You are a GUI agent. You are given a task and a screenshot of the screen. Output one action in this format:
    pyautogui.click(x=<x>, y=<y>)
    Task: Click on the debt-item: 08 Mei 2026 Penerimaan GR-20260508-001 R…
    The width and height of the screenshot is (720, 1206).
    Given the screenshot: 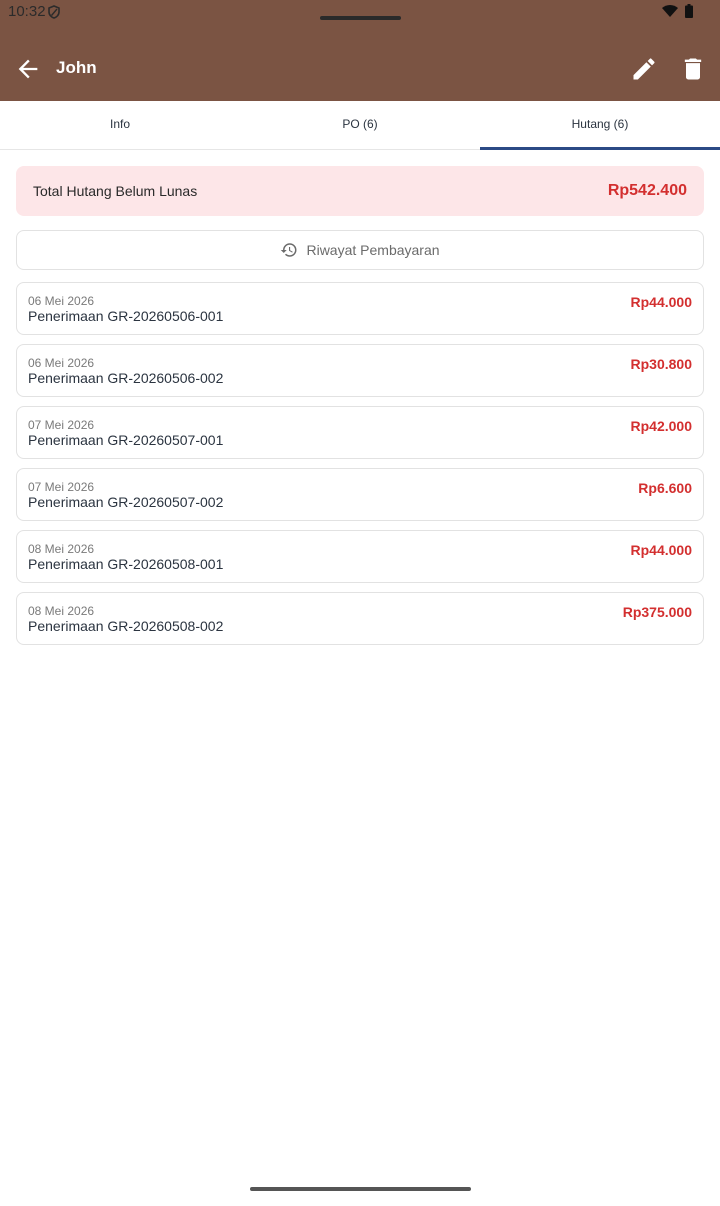 What is the action you would take?
    pyautogui.click(x=360, y=556)
    